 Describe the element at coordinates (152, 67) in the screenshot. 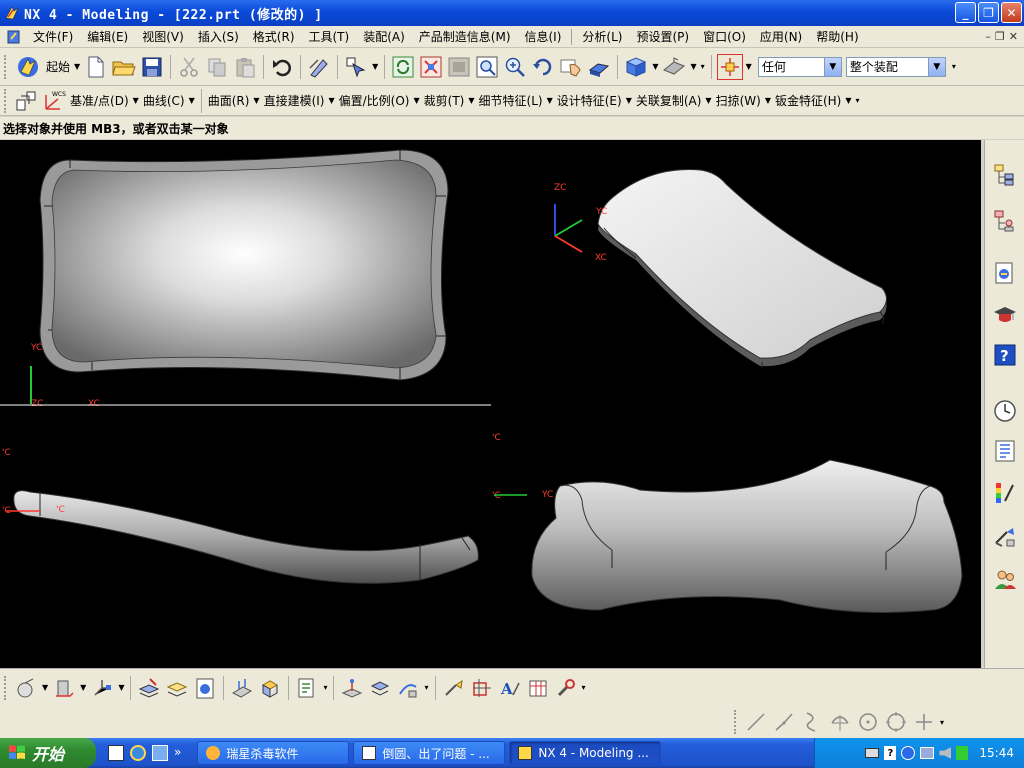

I see `save-icon` at that location.